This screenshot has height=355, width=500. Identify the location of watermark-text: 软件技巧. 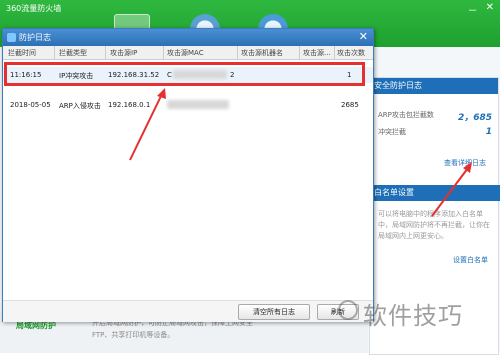
(413, 316).